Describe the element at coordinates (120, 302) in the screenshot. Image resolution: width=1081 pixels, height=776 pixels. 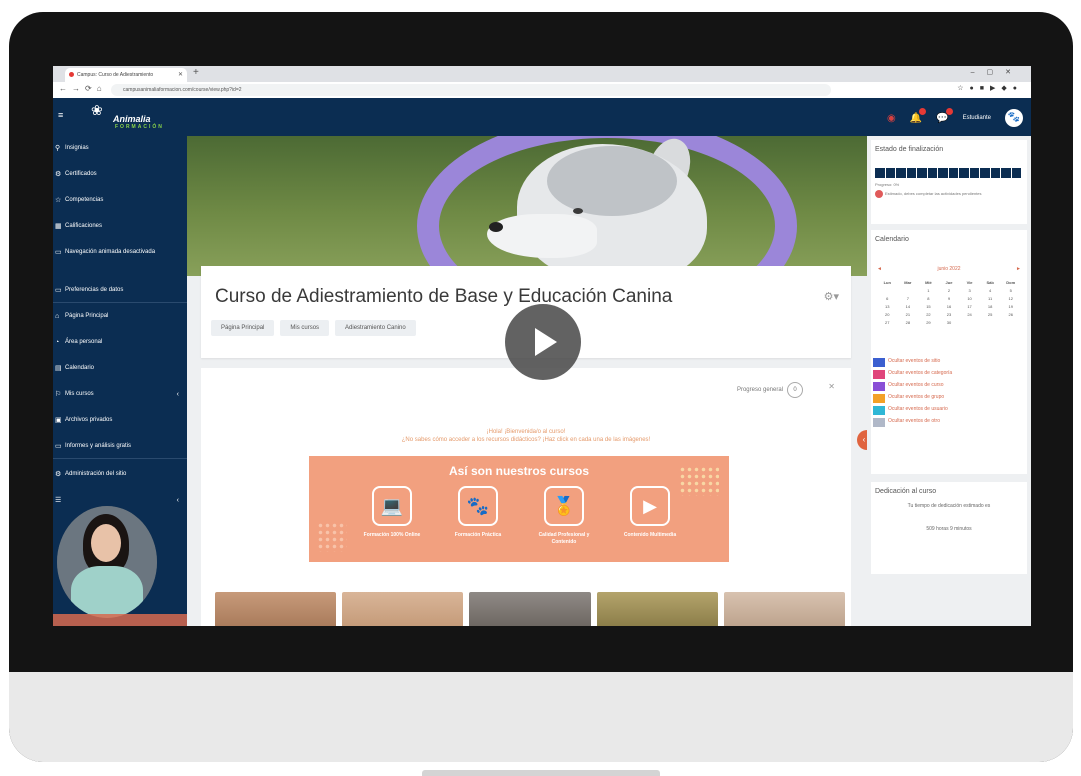
I see `sidebar-divider` at that location.